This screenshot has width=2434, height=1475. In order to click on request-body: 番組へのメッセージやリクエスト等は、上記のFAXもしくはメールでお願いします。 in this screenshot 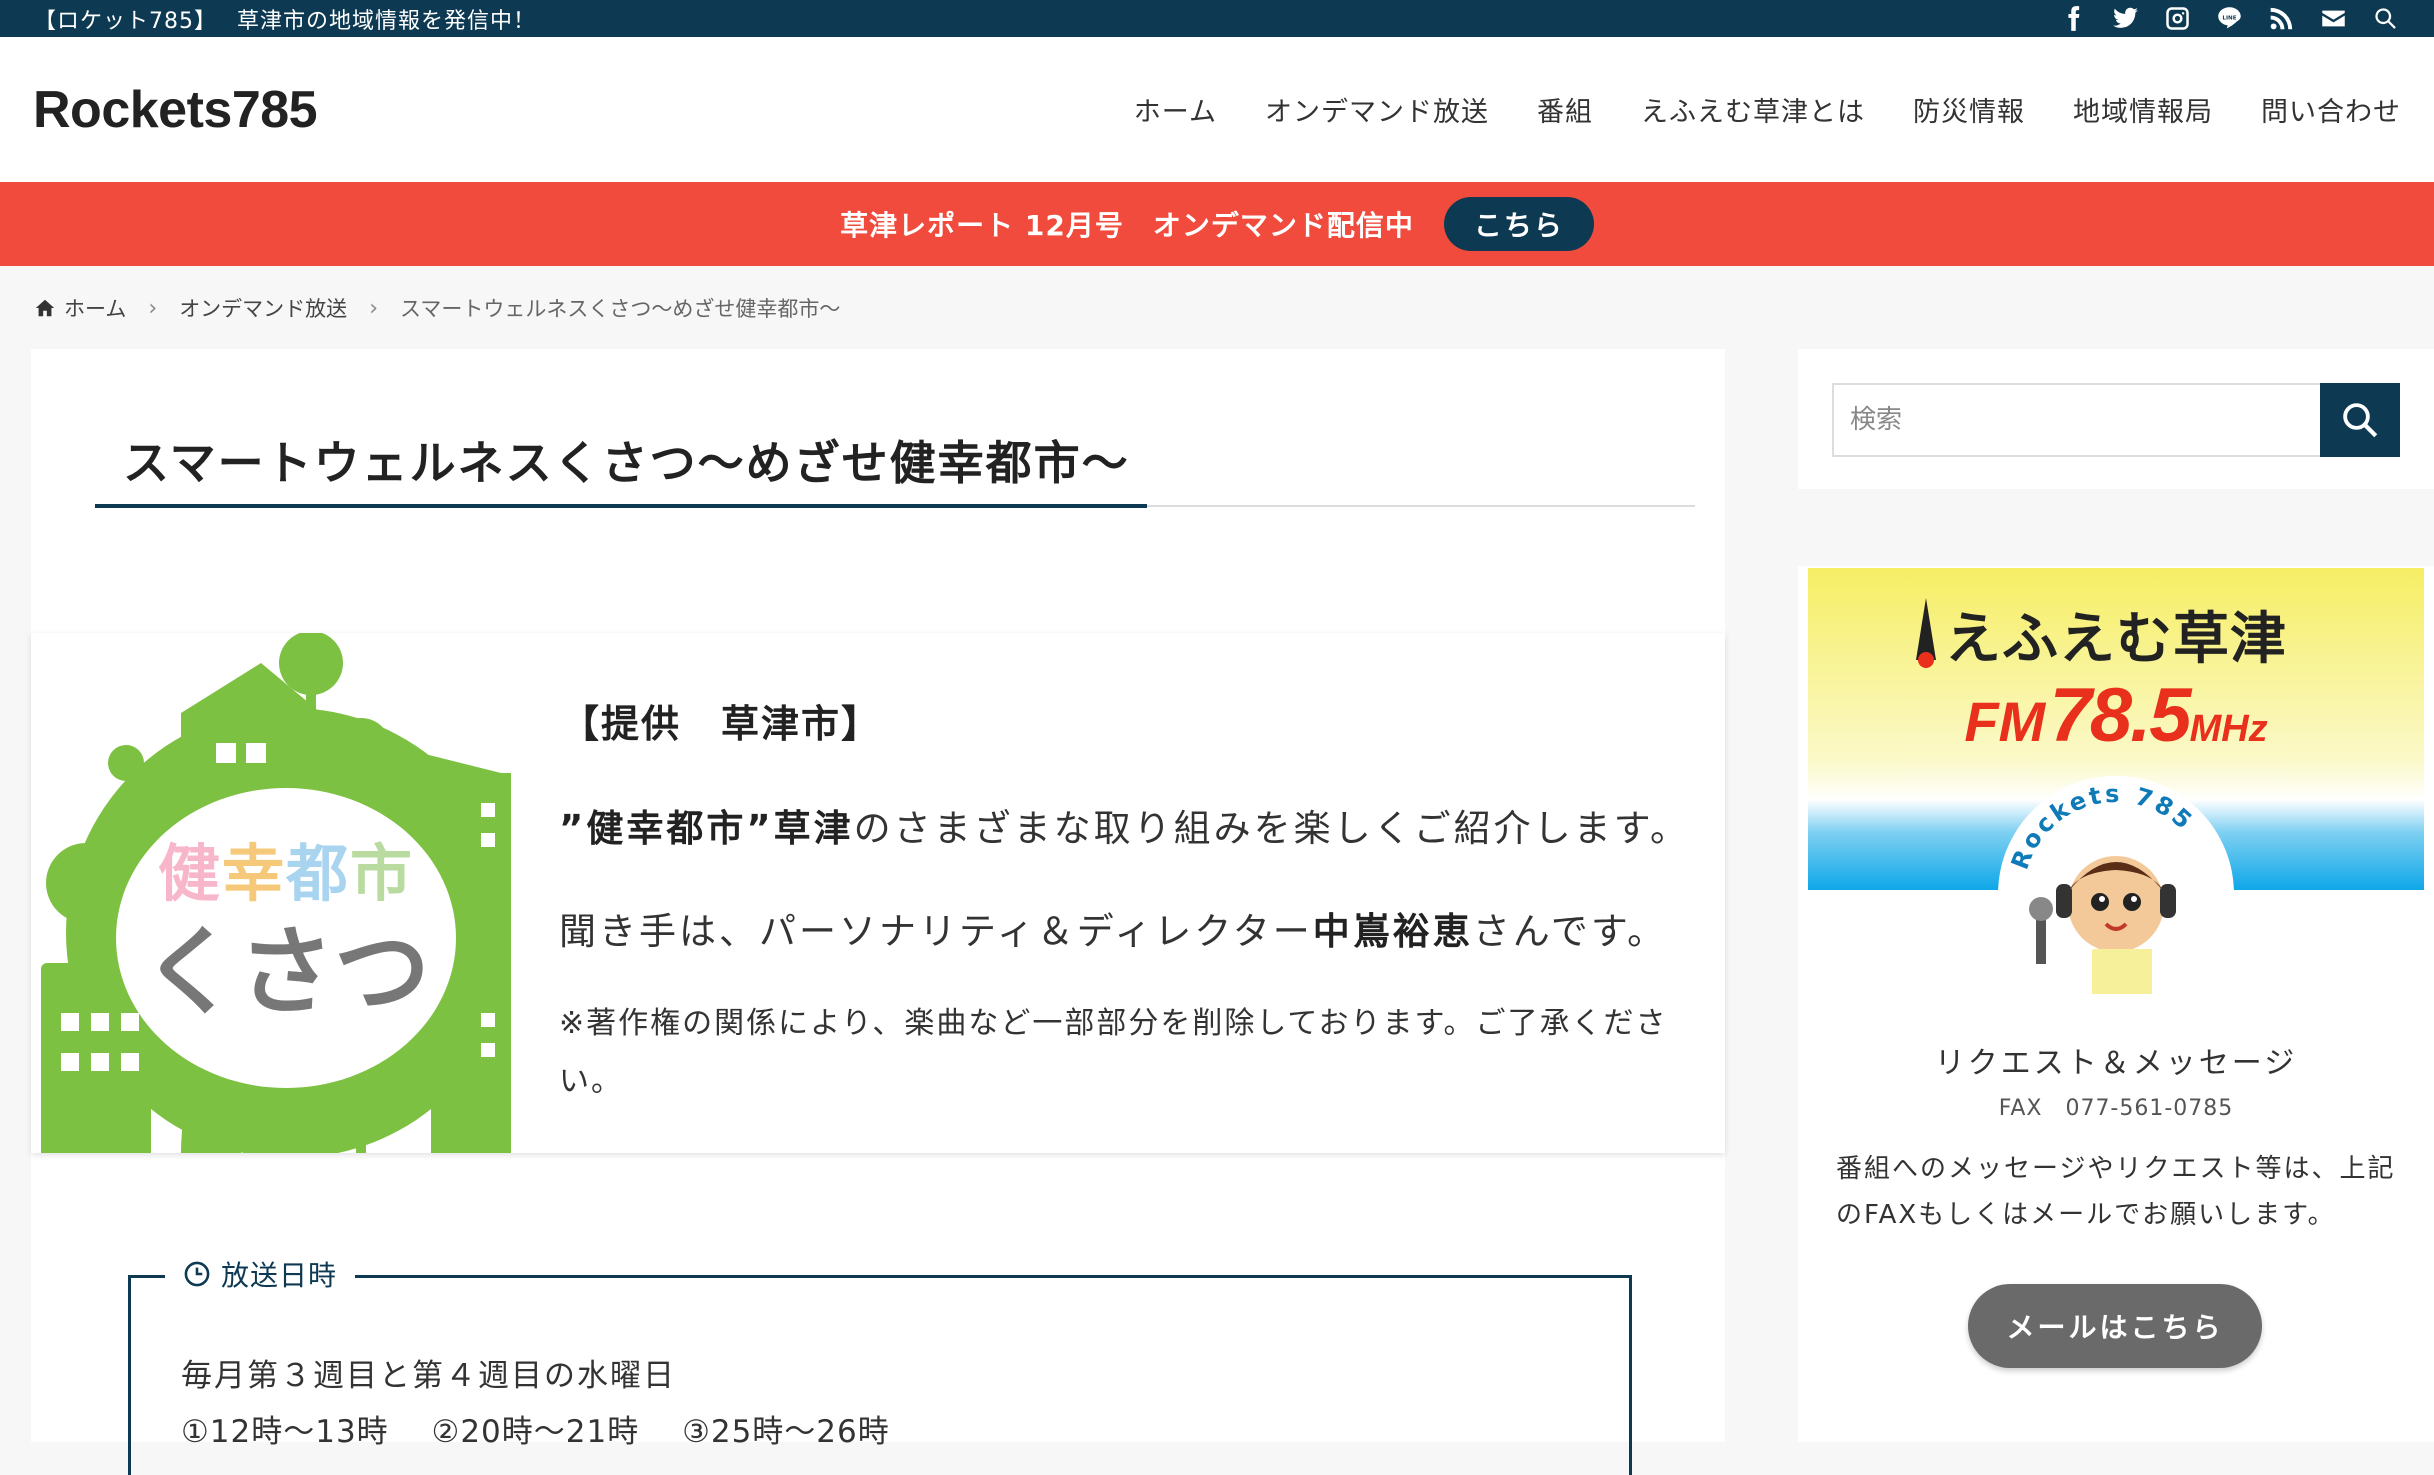, I will do `click(2116, 1192)`.